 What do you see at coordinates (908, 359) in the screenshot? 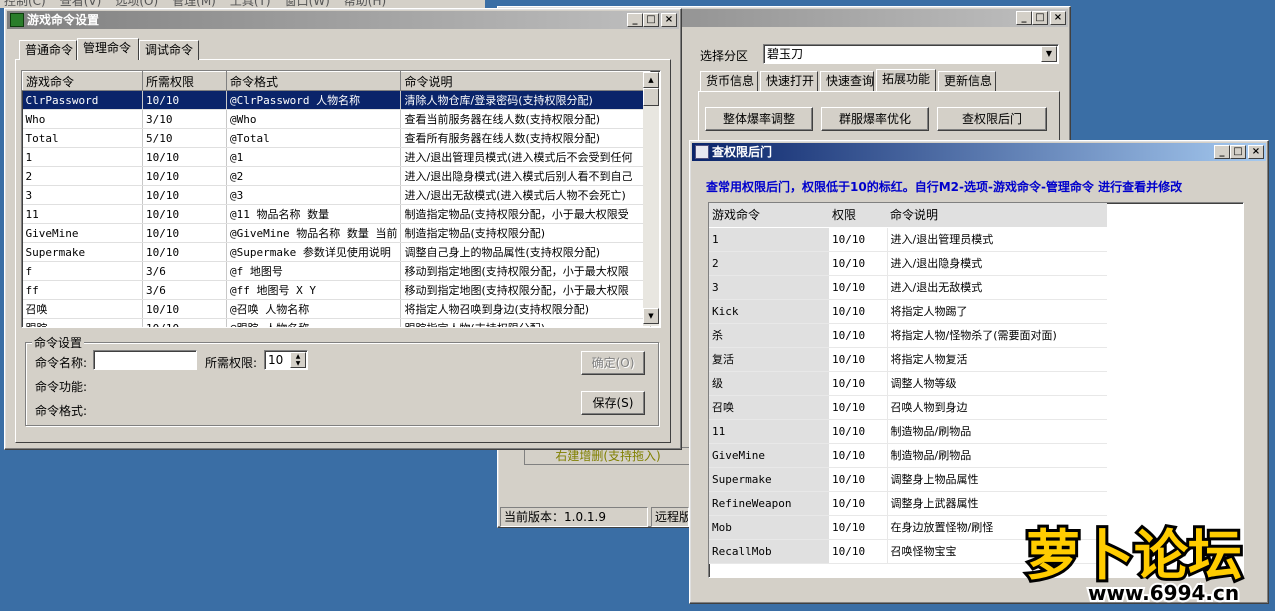
I see `table-row: 复活 10/10 将指定人物复活` at bounding box center [908, 359].